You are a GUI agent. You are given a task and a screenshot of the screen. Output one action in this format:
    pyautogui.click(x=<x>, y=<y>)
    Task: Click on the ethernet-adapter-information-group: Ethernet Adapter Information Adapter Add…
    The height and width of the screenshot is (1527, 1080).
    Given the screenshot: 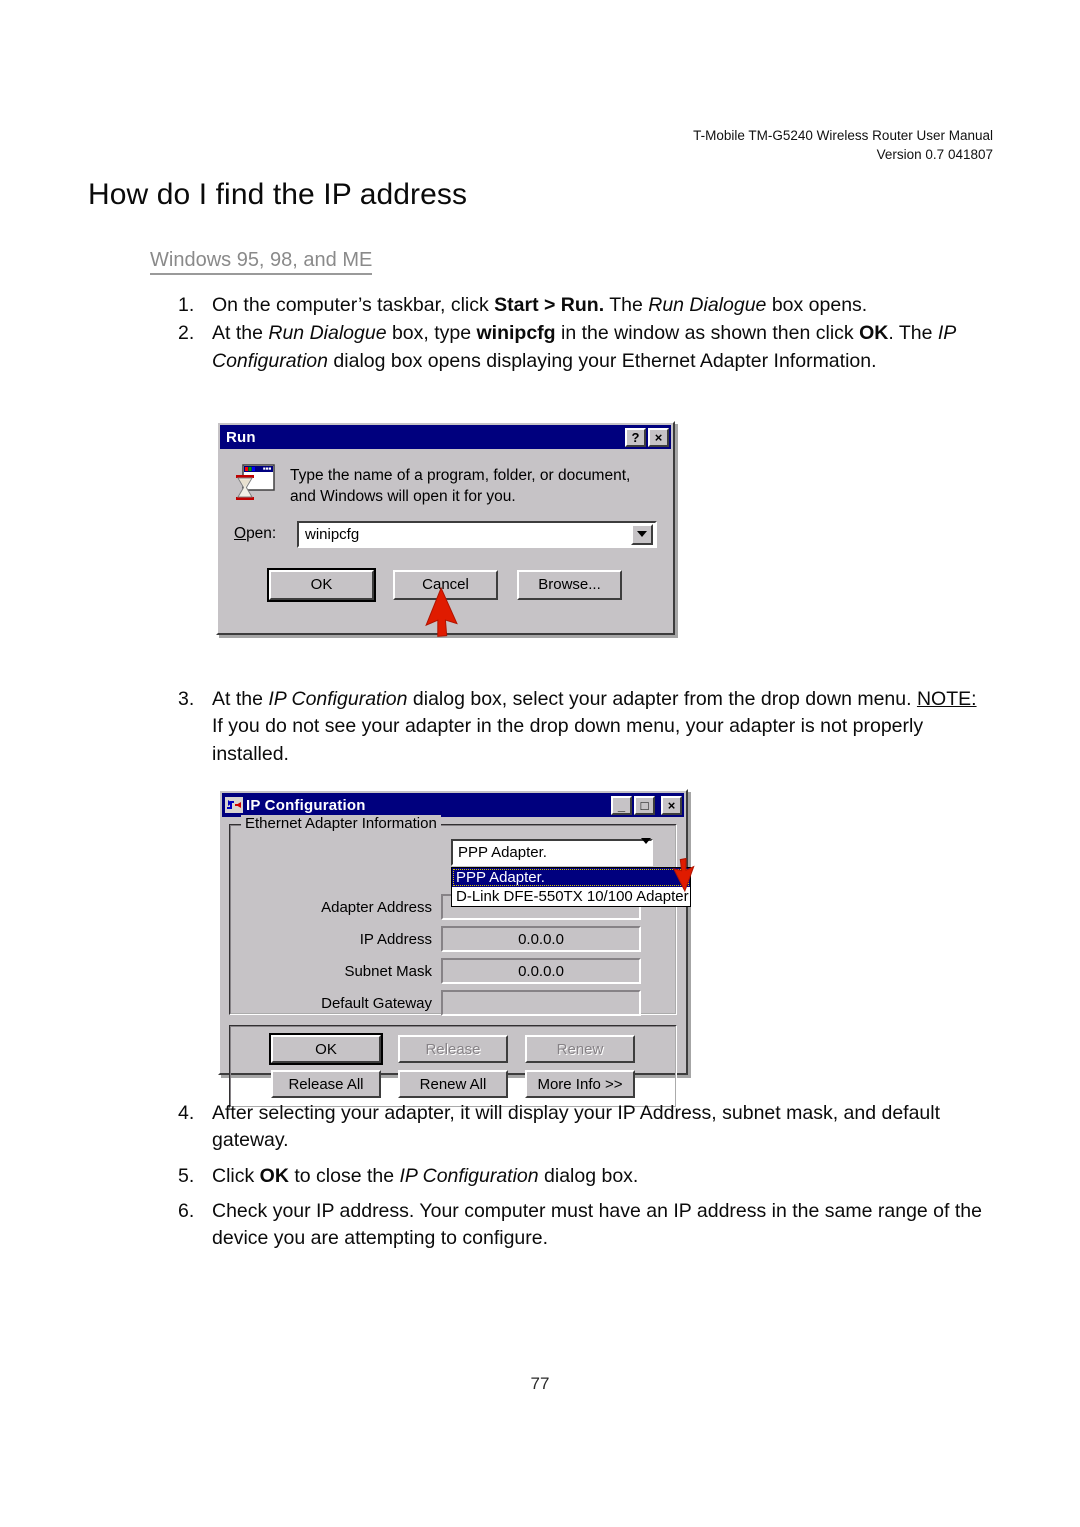 What is the action you would take?
    pyautogui.click(x=460, y=915)
    